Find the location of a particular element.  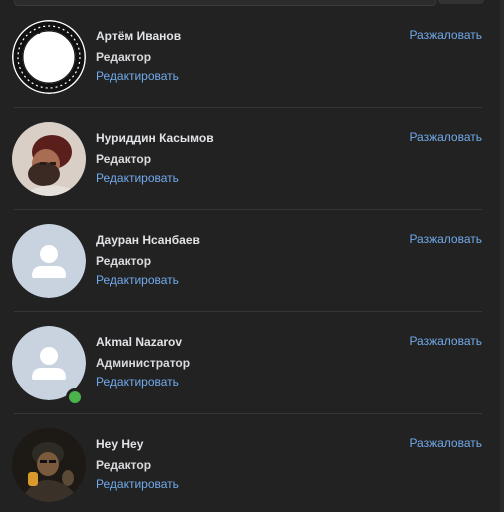

ouroboros-avatar-icon is located at coordinates (49, 57).